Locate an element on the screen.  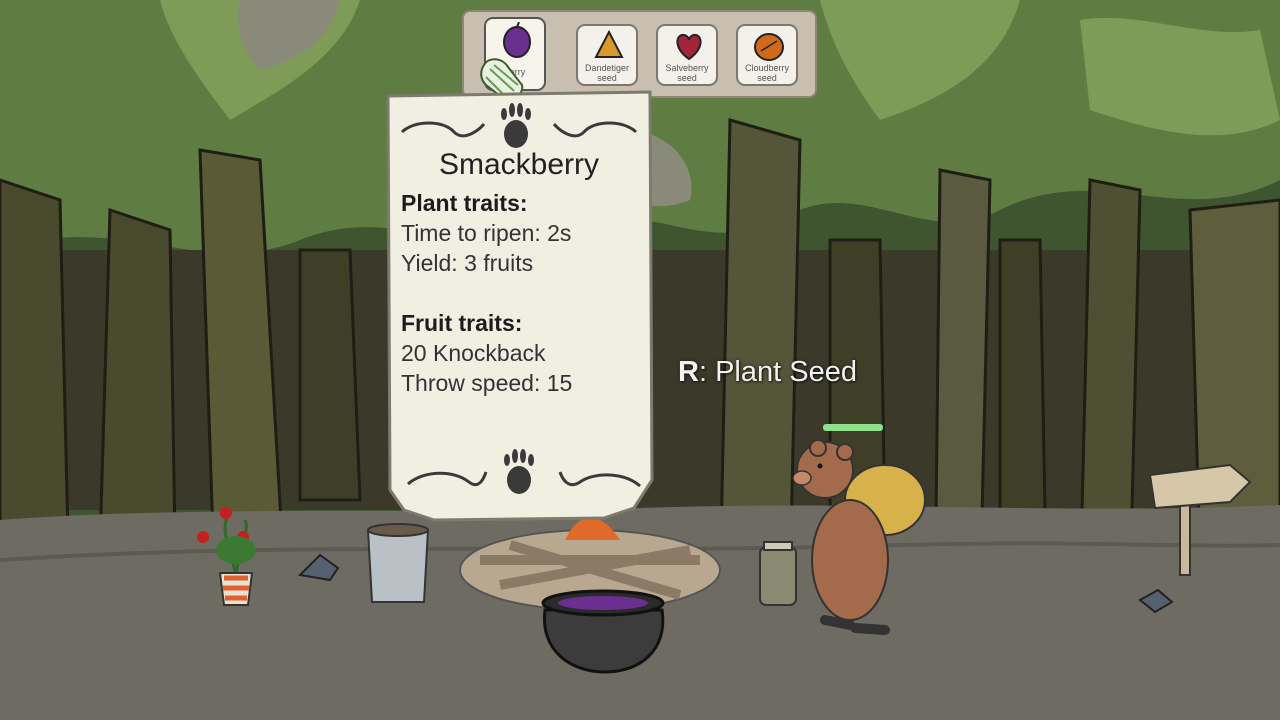
dandetiger-seed-icon is located at coordinates (609, 43).